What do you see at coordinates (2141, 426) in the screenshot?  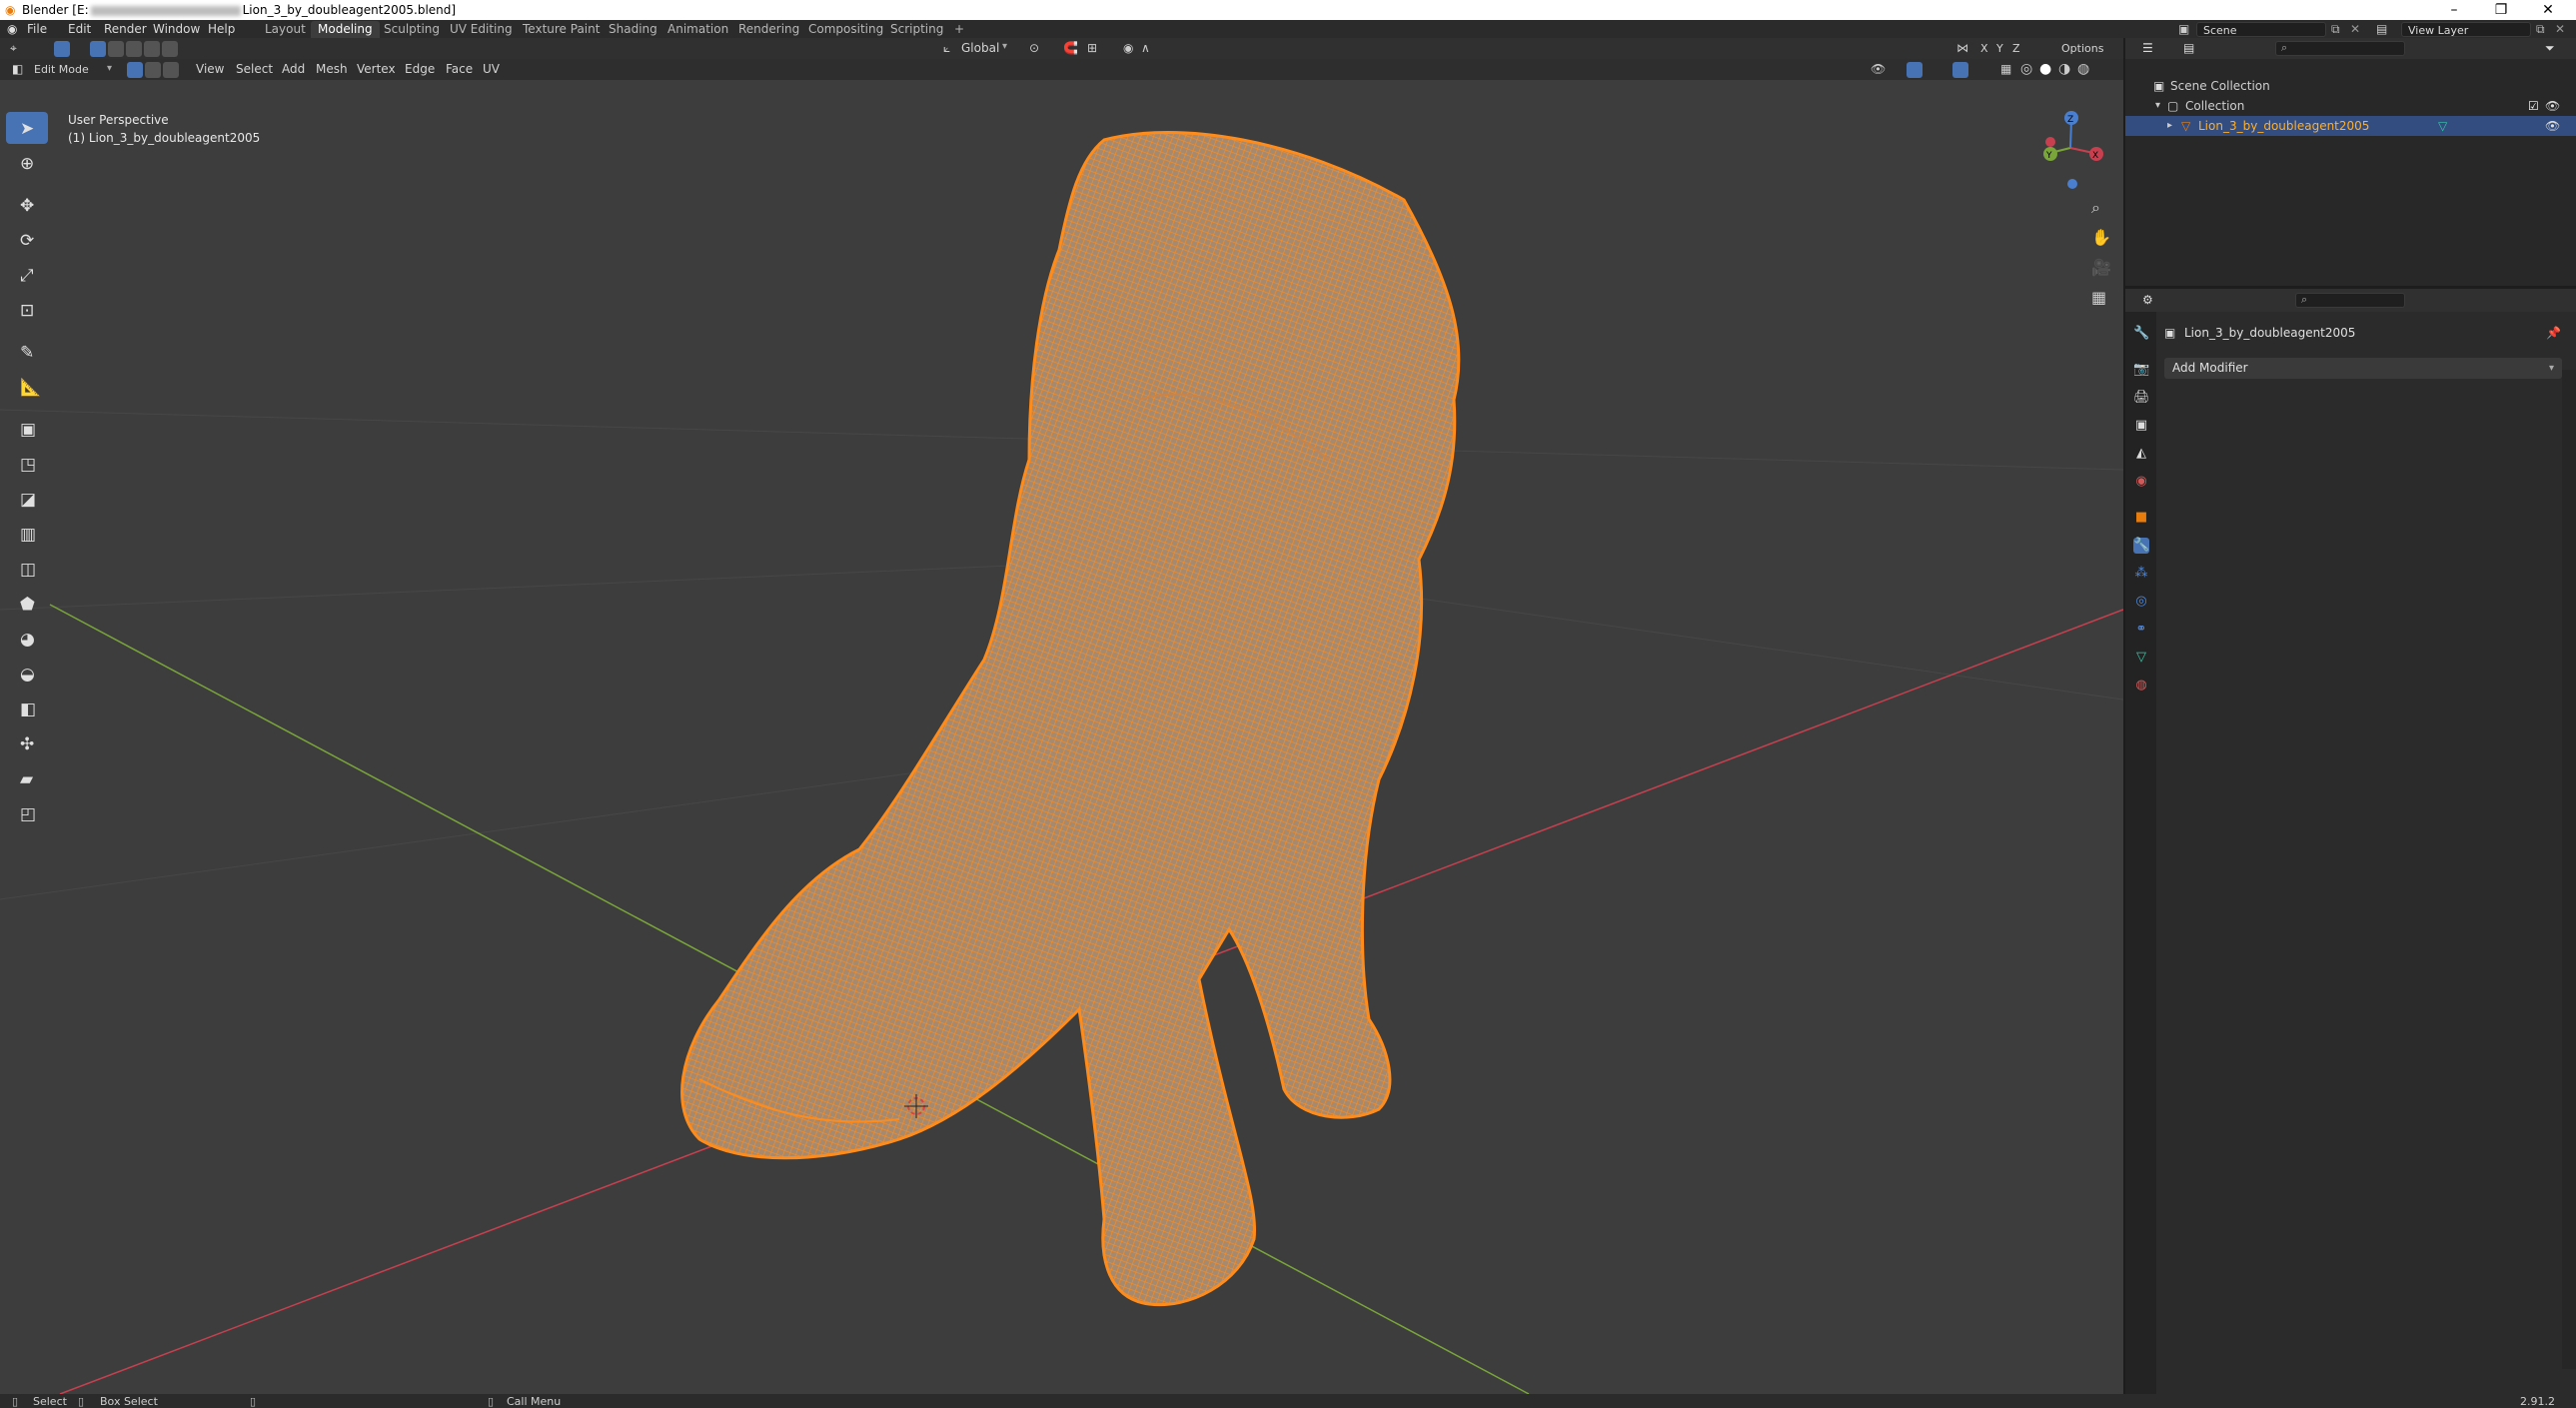 I see `view-layer-tab-icon: ▣` at bounding box center [2141, 426].